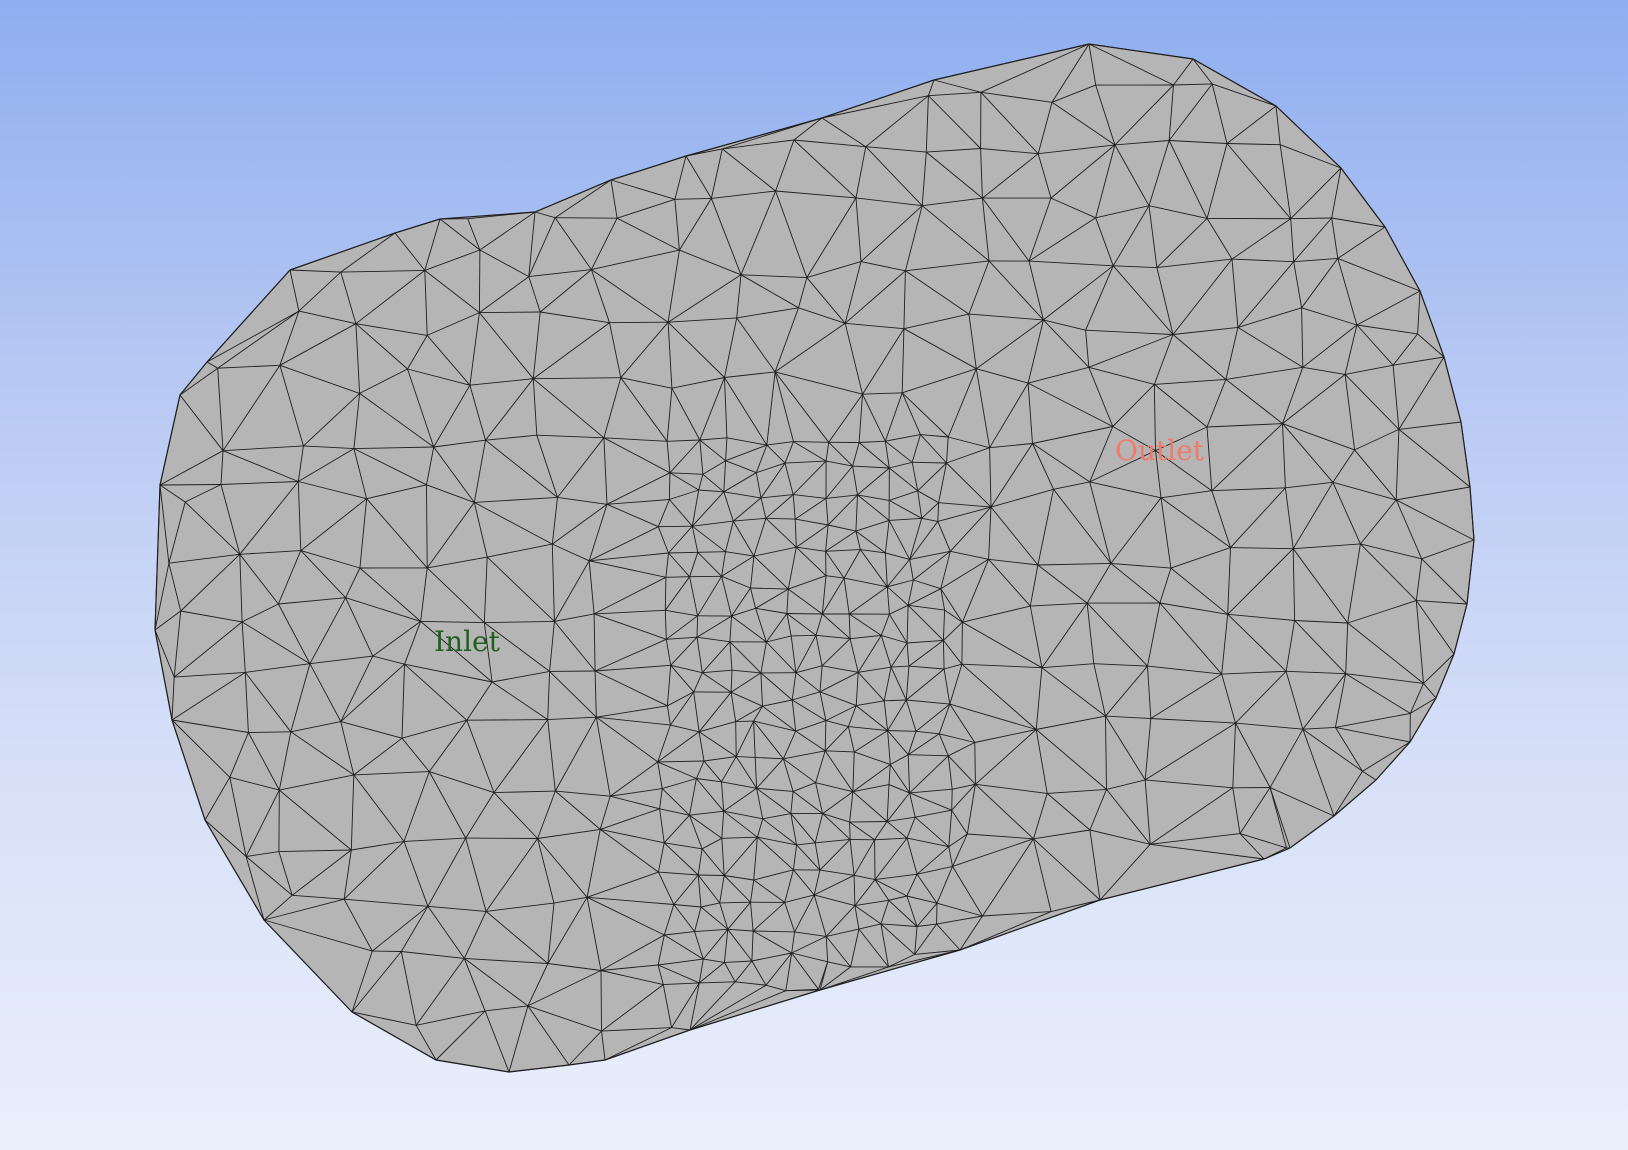 Image resolution: width=1628 pixels, height=1150 pixels. I want to click on inlet-boundary-label: Inlet, so click(467, 641).